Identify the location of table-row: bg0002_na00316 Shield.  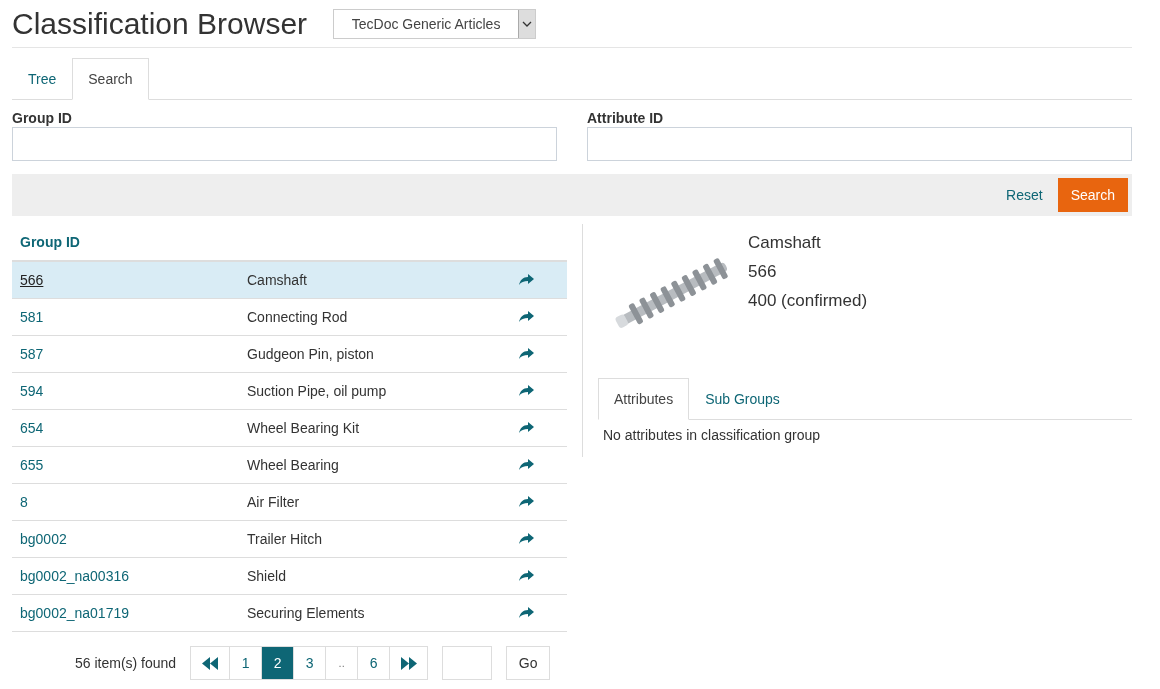
(289, 576).